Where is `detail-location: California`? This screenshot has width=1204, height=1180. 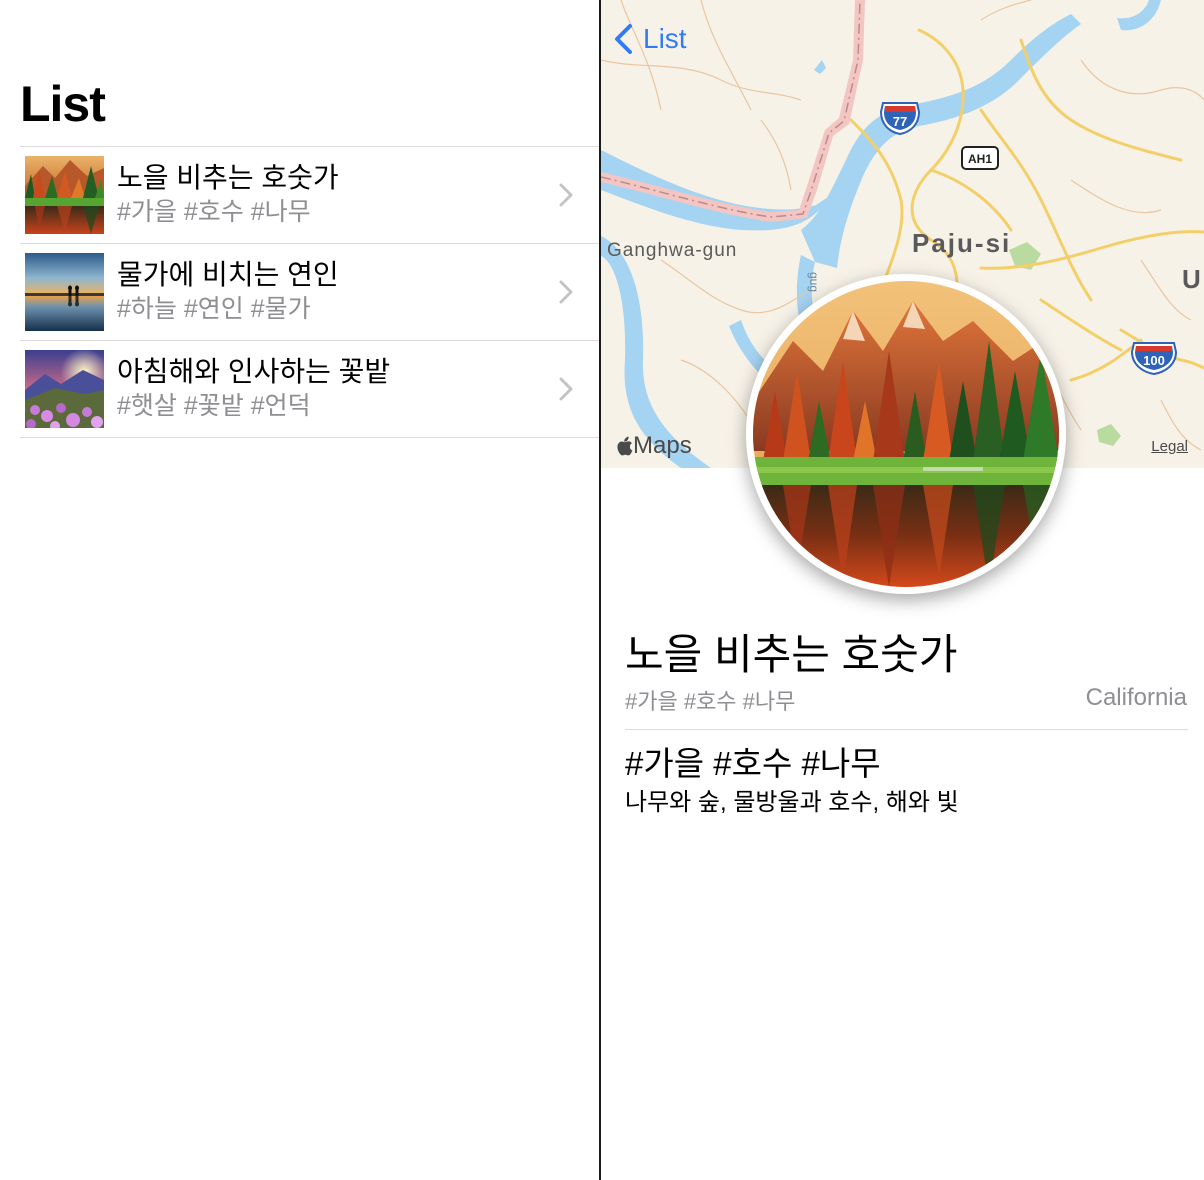
detail-location: California is located at coordinates (1136, 697).